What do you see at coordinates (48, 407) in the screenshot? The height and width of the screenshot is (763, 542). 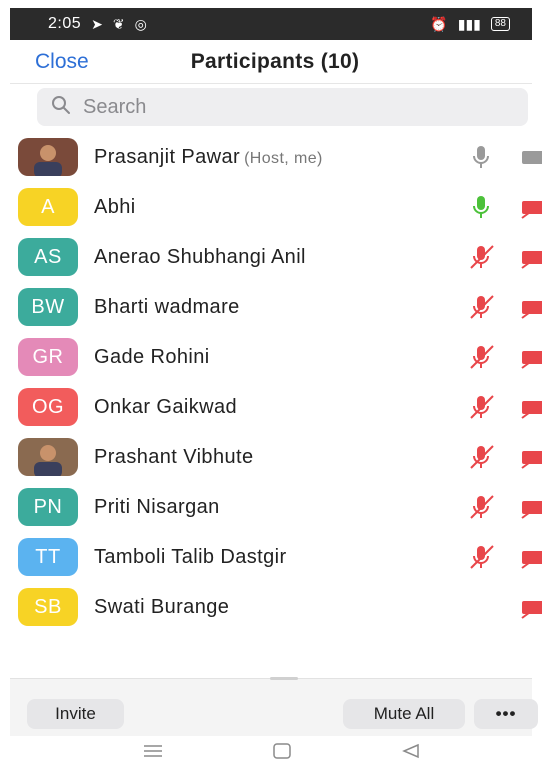 I see `avatar: OG` at bounding box center [48, 407].